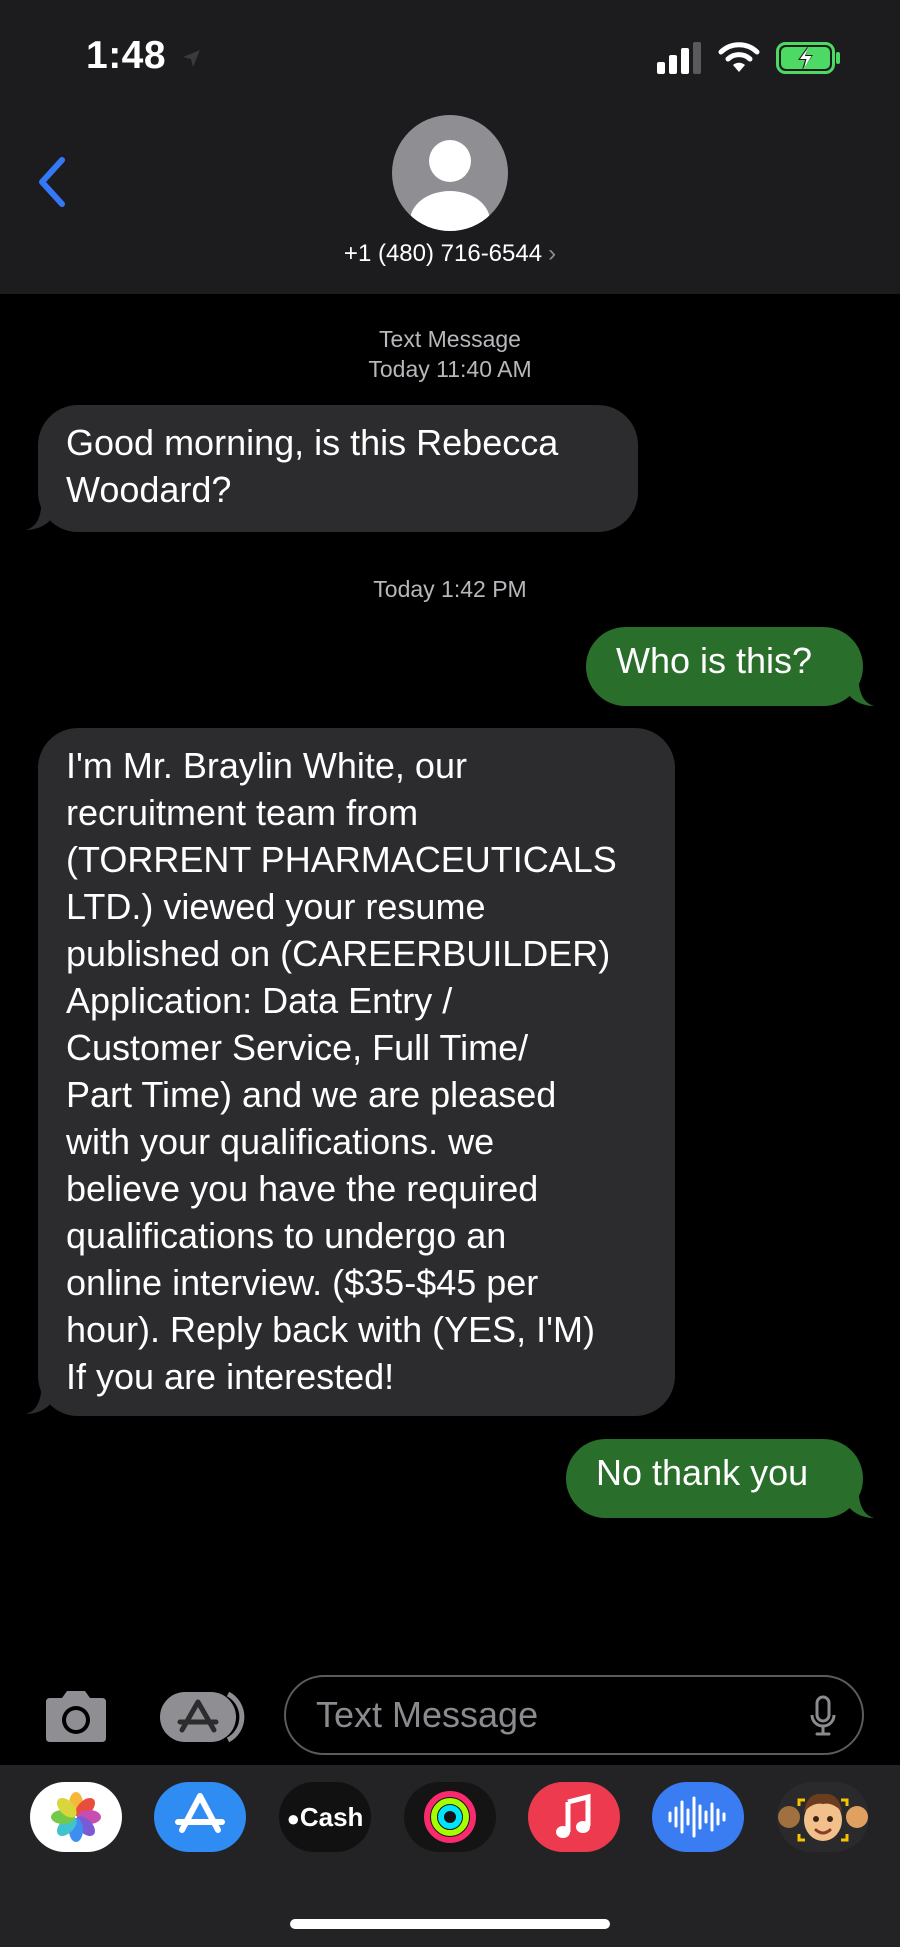 This screenshot has width=900, height=1947. Describe the element at coordinates (266, 765) in the screenshot. I see `message-line: I'm Mr. Braylin White, our` at that location.